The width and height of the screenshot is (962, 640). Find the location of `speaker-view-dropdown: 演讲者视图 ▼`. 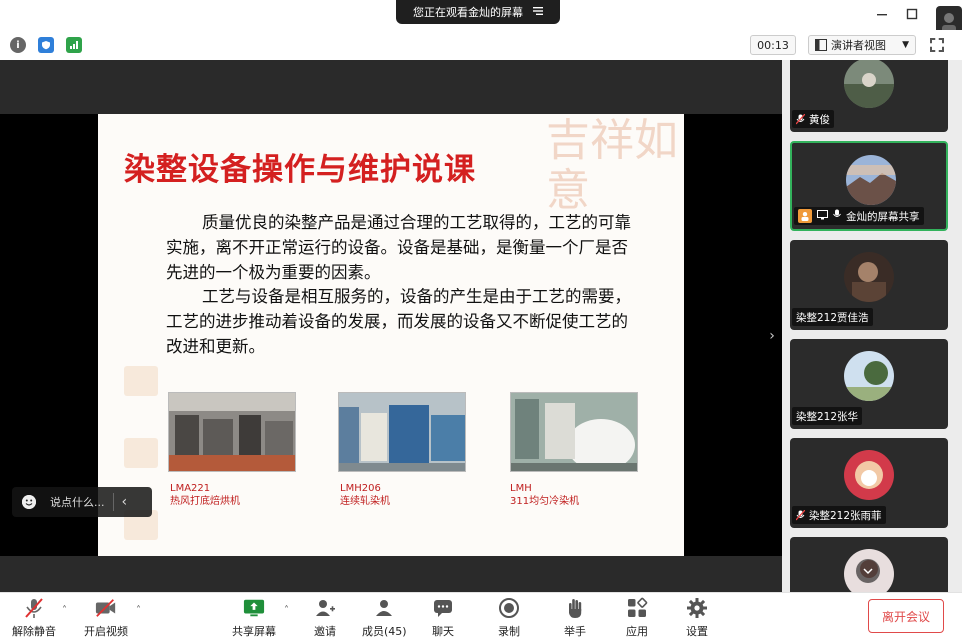

speaker-view-dropdown: 演讲者视图 ▼ is located at coordinates (862, 45).